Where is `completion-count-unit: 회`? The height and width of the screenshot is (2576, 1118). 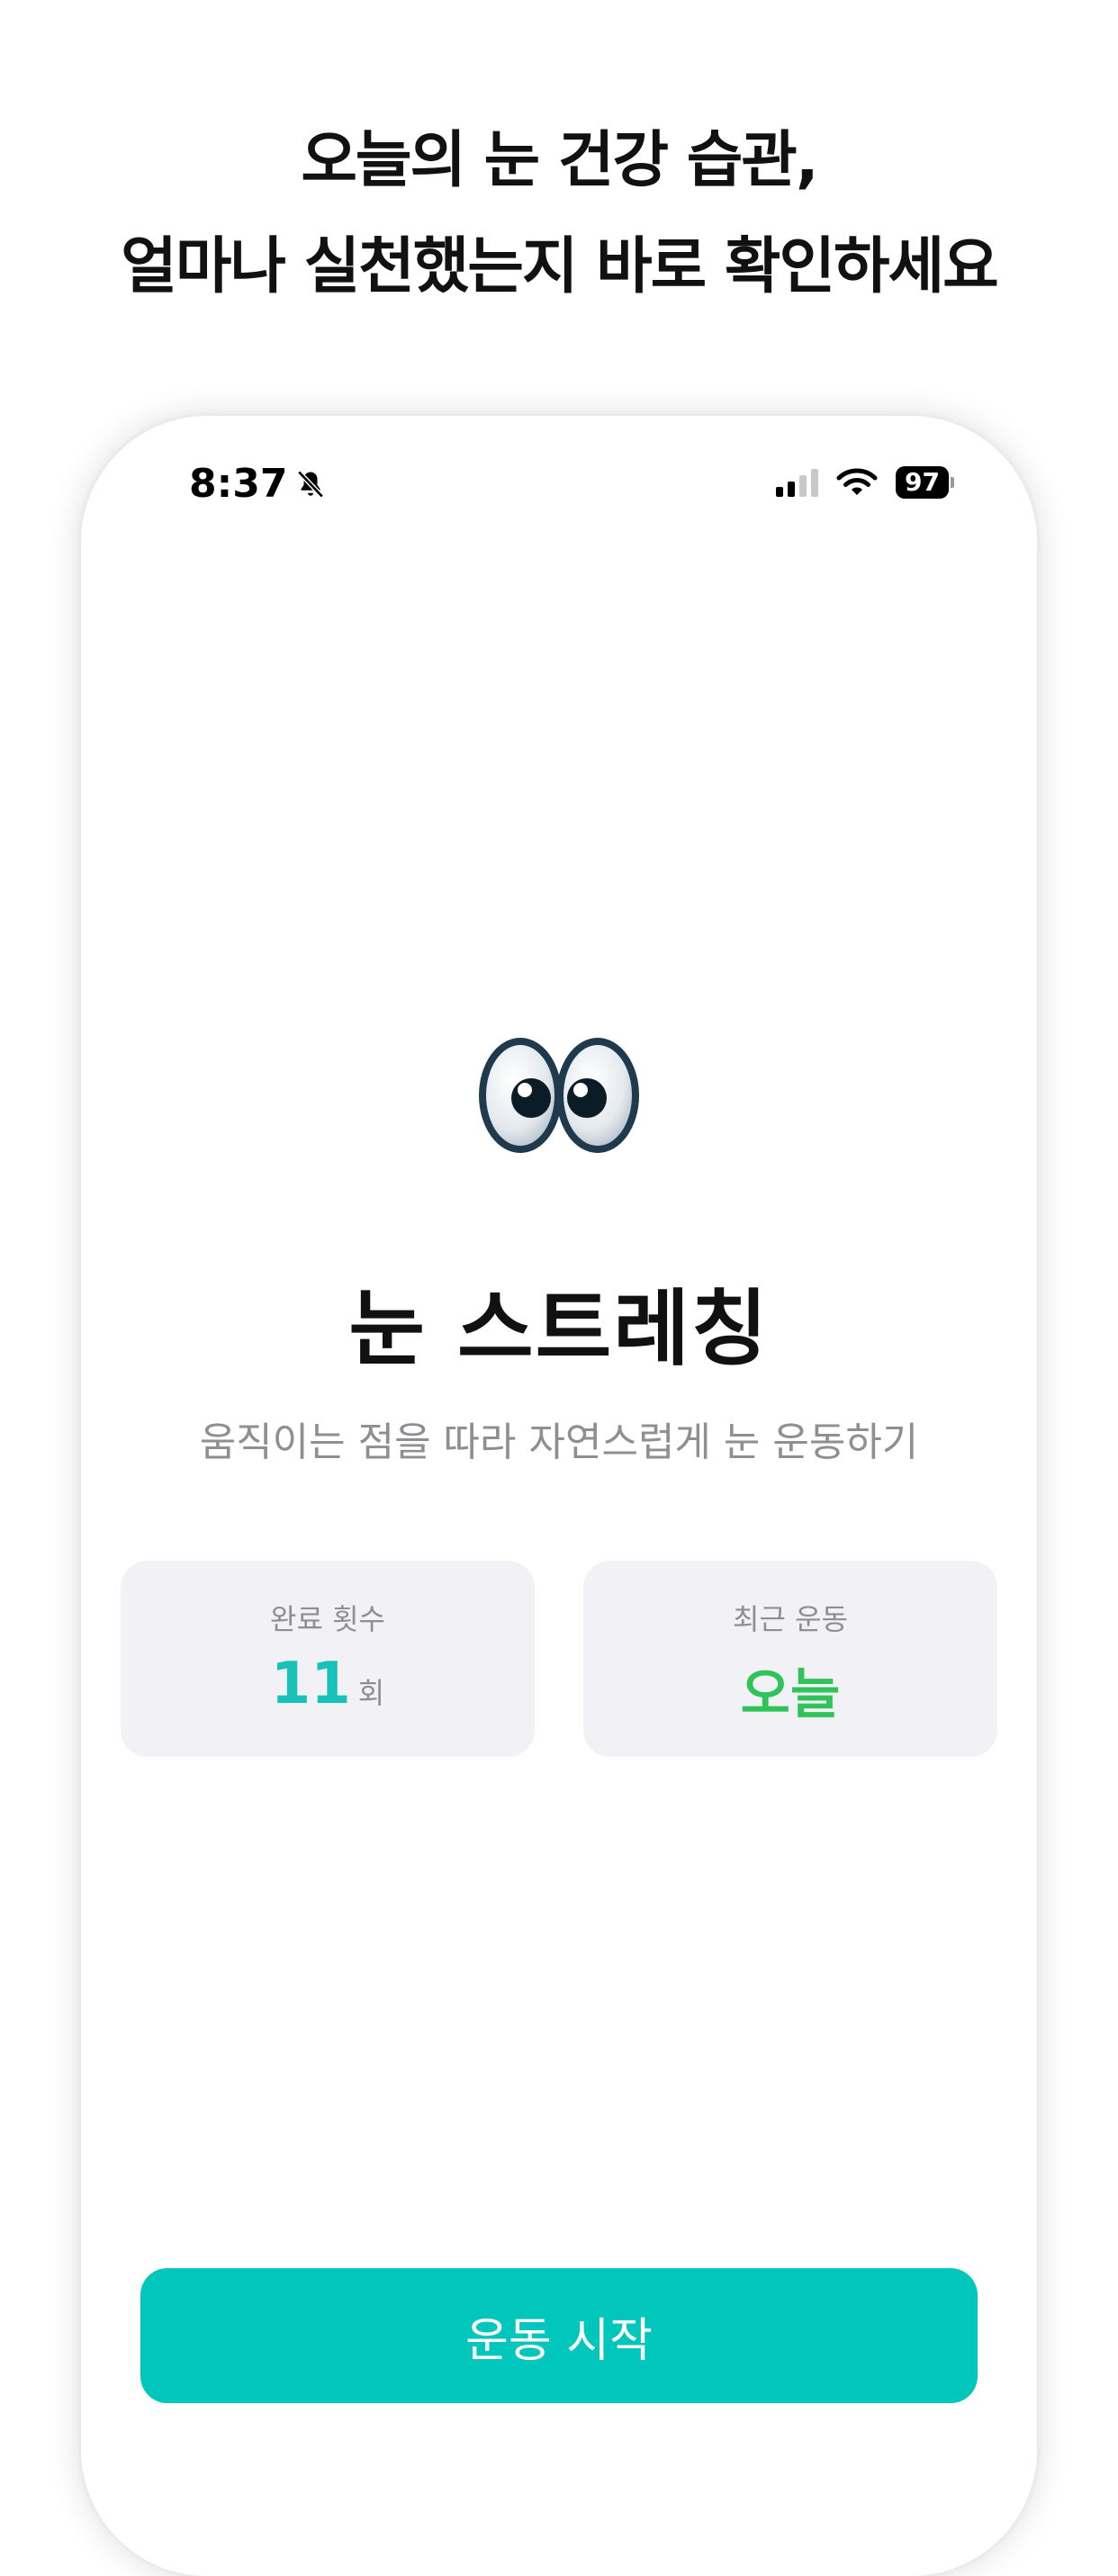 completion-count-unit: 회 is located at coordinates (371, 1693).